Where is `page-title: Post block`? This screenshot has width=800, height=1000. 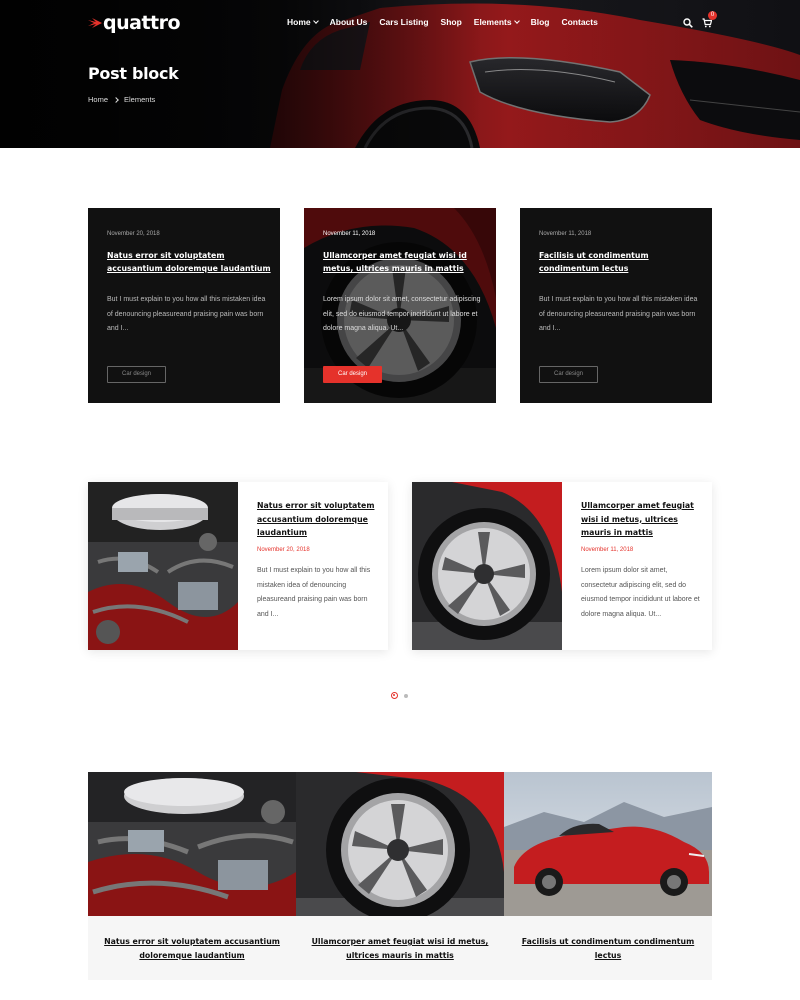
page-title: Post block is located at coordinates (133, 73).